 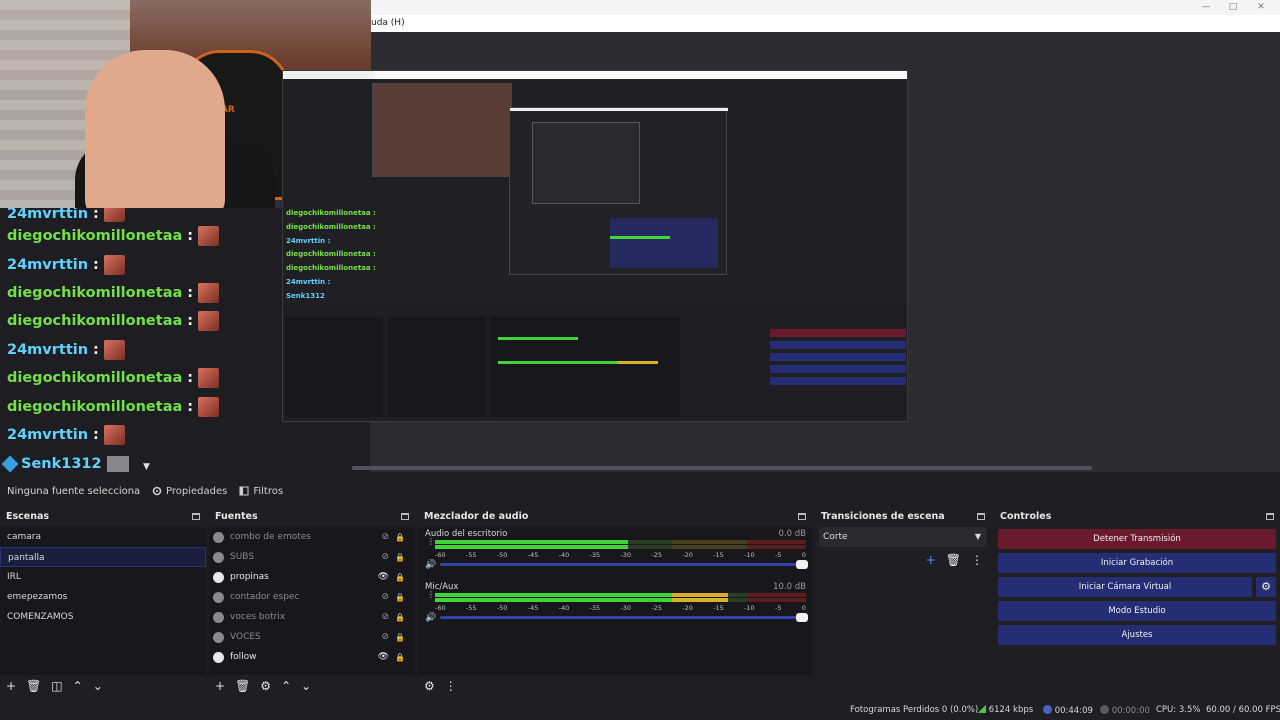 What do you see at coordinates (1026, 516) in the screenshot?
I see `controls-title: Controles` at bounding box center [1026, 516].